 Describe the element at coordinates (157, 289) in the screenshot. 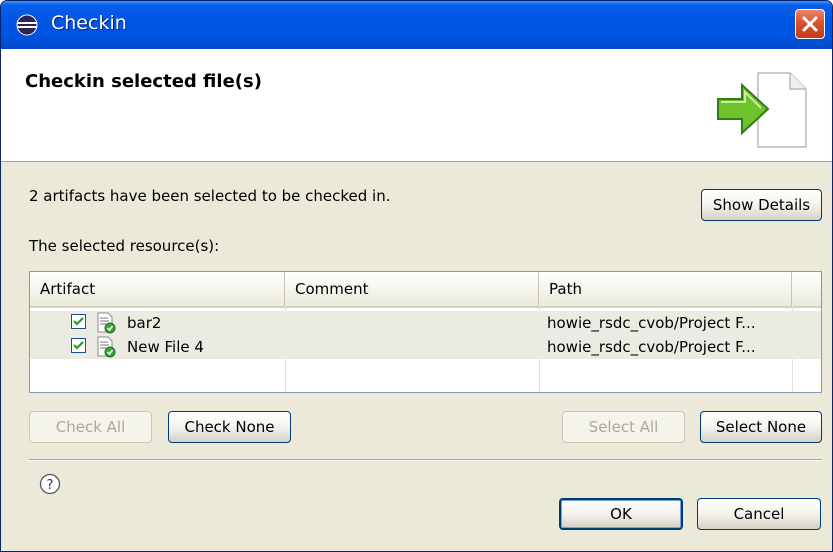

I see `column-header-artifact: Artifact` at that location.